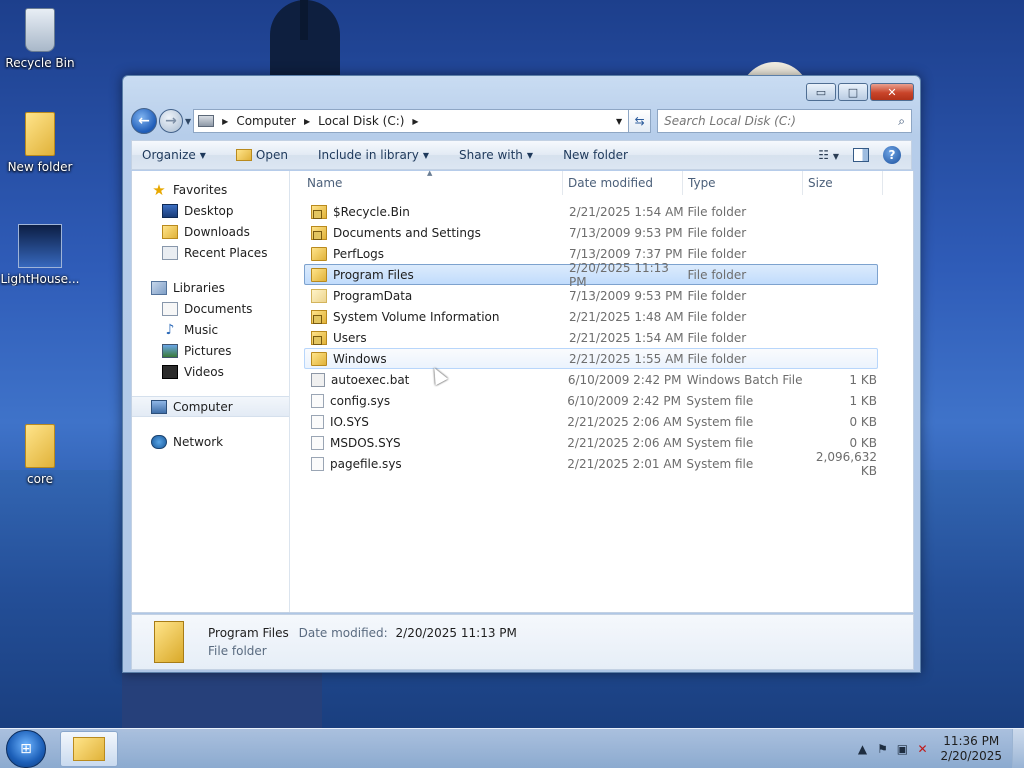 The width and height of the screenshot is (1024, 768). I want to click on taskbar: ⊞ ▲ ⚑ ▣ ✕ 11:36 PM 2/20/2025, so click(512, 748).